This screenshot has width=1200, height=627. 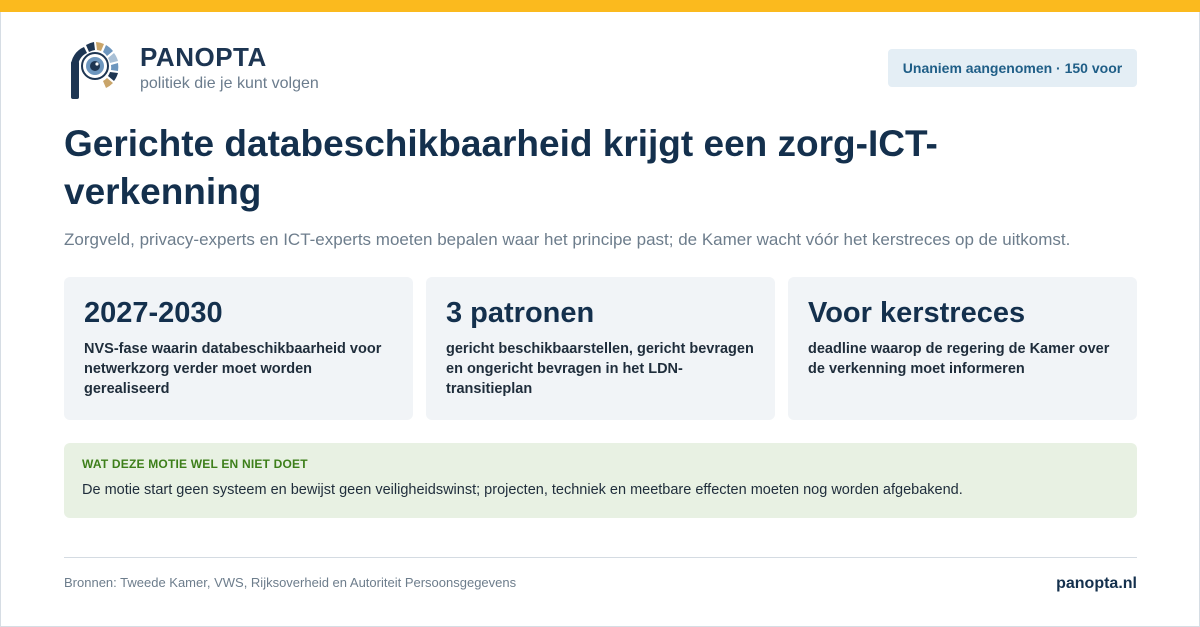 What do you see at coordinates (600, 557) in the screenshot?
I see `footer-divider` at bounding box center [600, 557].